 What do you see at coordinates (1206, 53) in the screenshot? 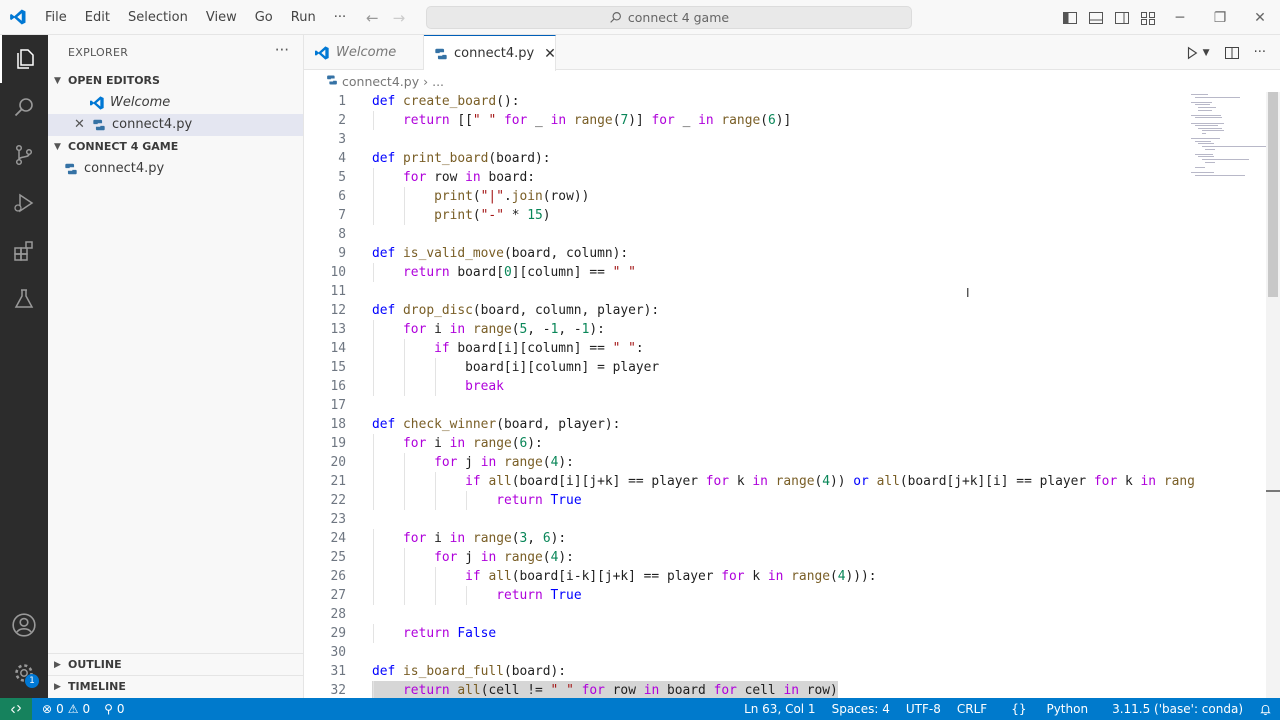
I see `run-options-chevron-icon: ▼` at bounding box center [1206, 53].